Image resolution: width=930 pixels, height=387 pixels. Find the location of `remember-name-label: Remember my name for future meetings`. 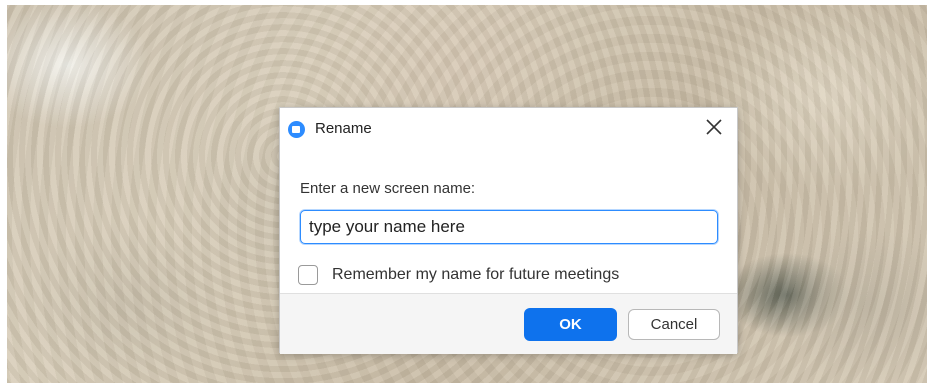

remember-name-label: Remember my name for future meetings is located at coordinates (475, 275).